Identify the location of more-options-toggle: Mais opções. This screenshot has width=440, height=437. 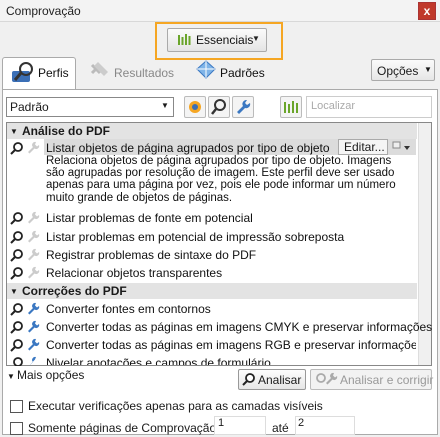
(50, 375).